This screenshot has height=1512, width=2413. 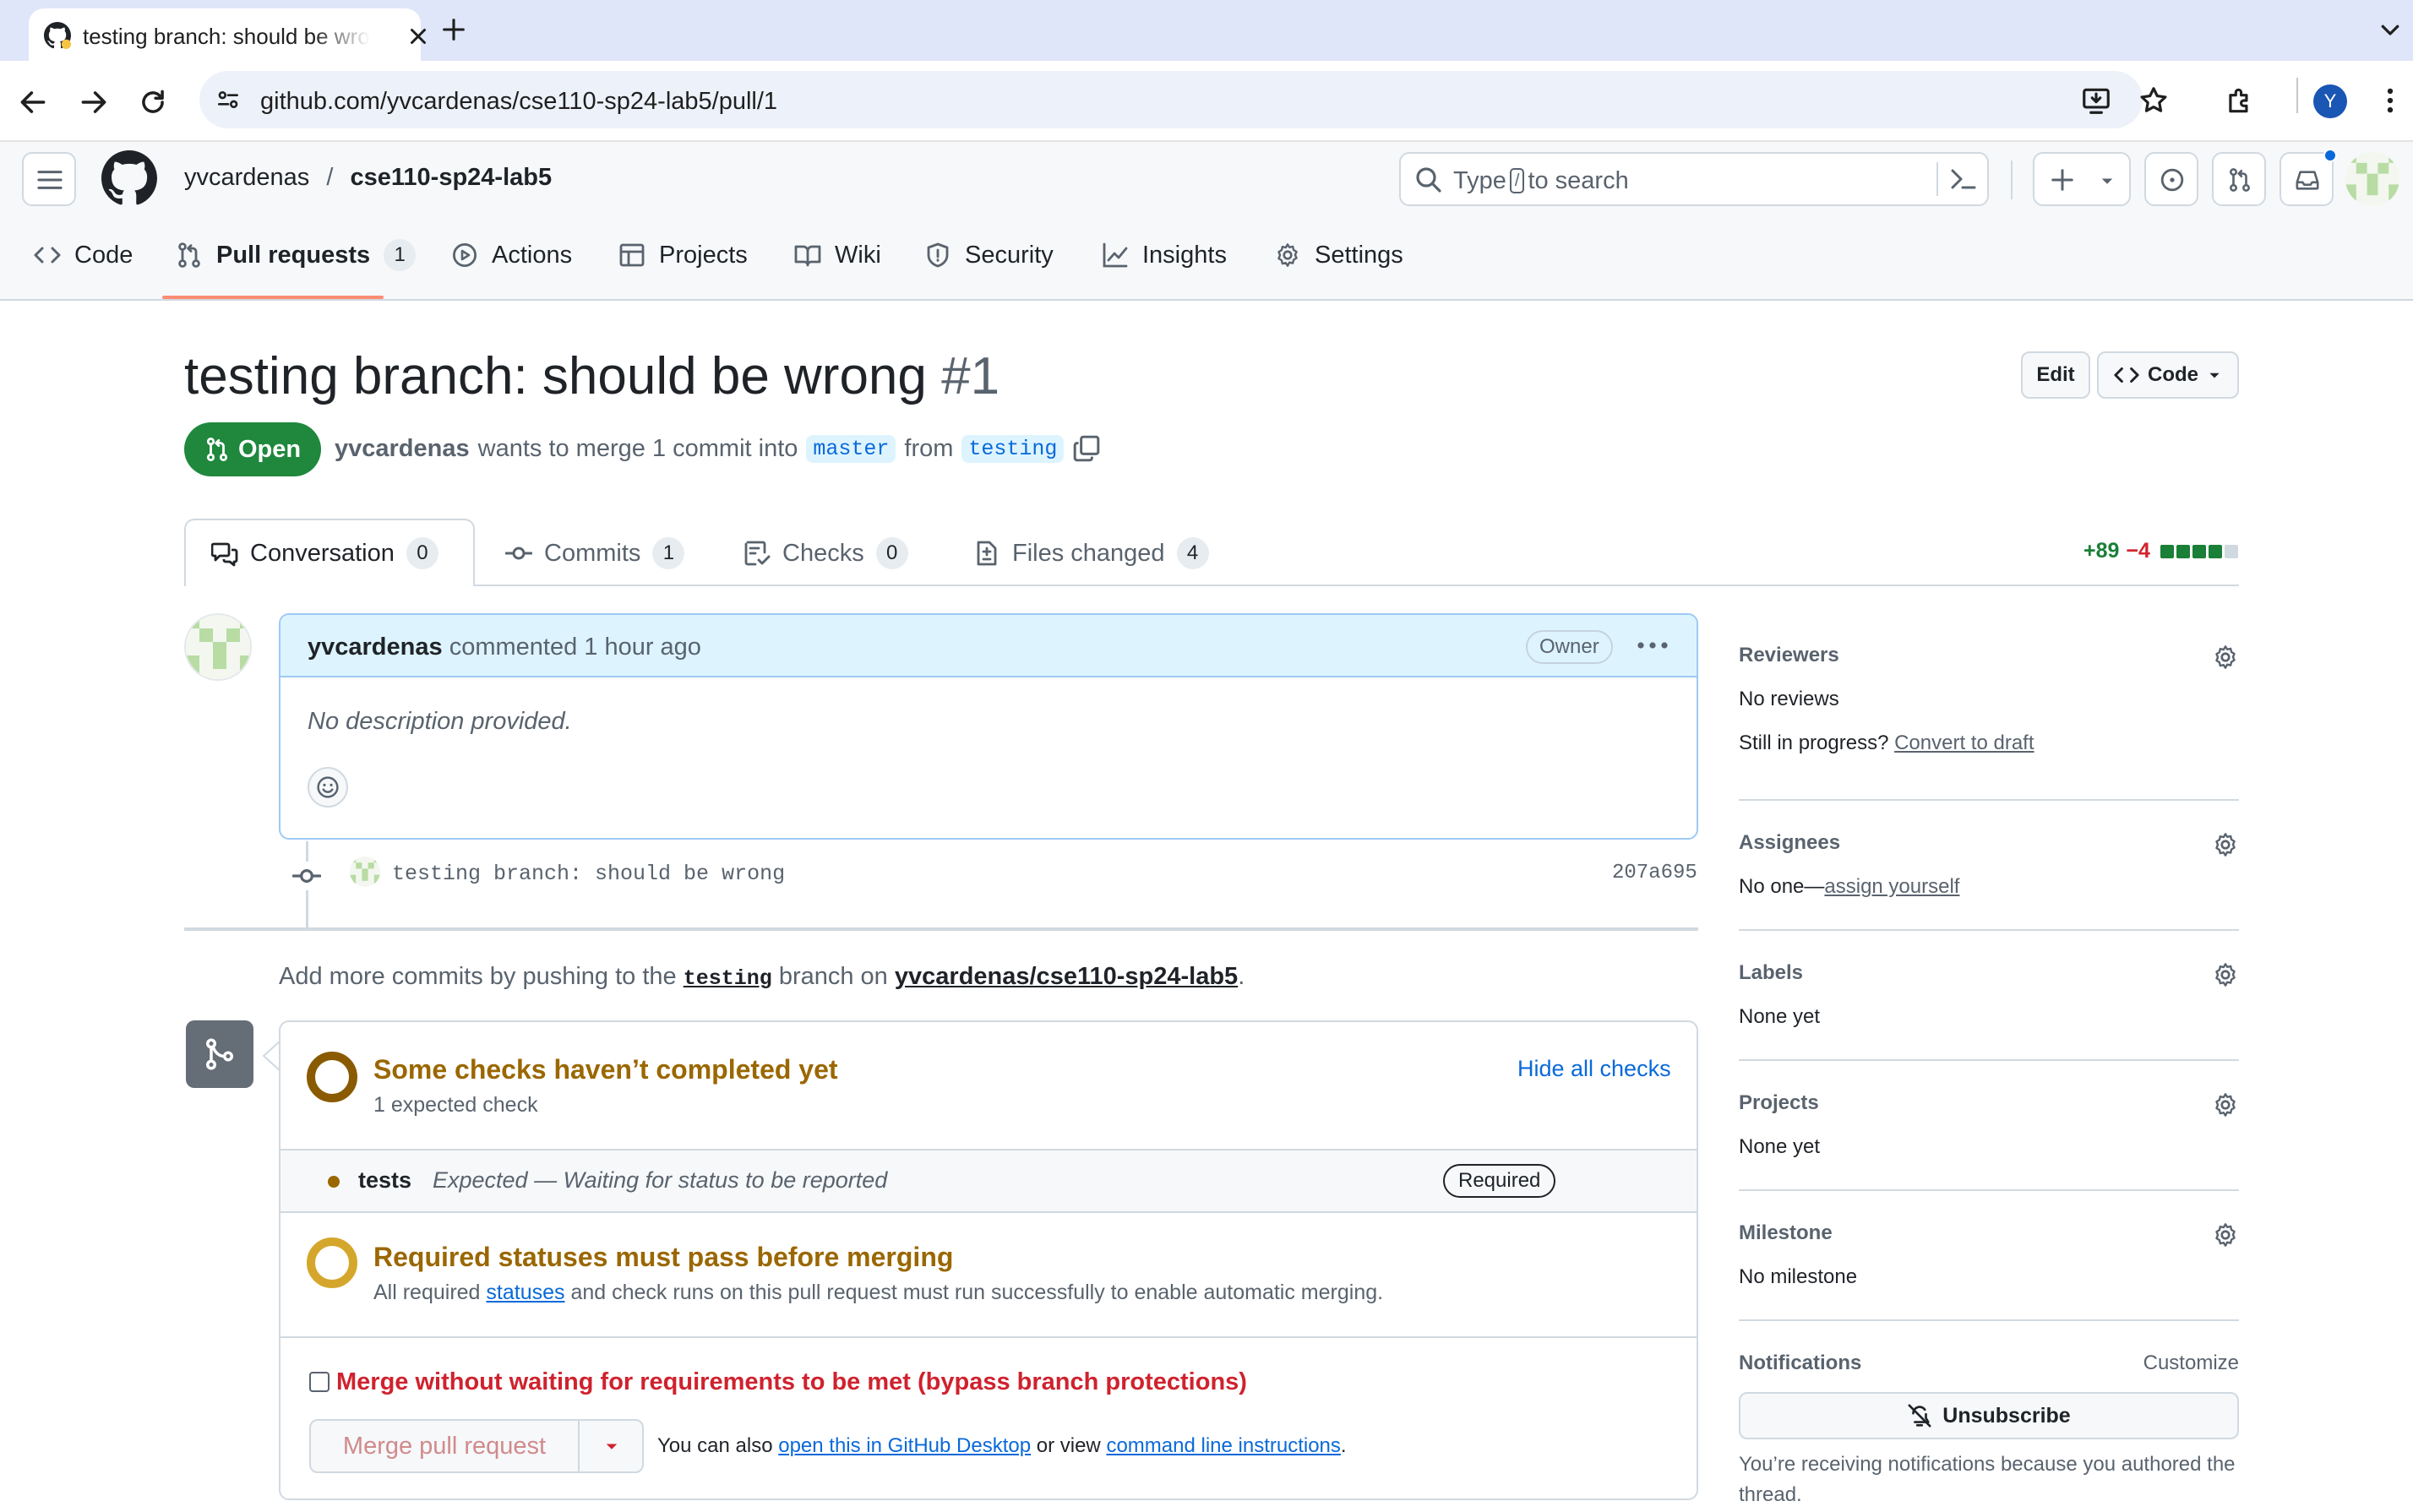 I want to click on pull-requests-button, so click(x=2239, y=179).